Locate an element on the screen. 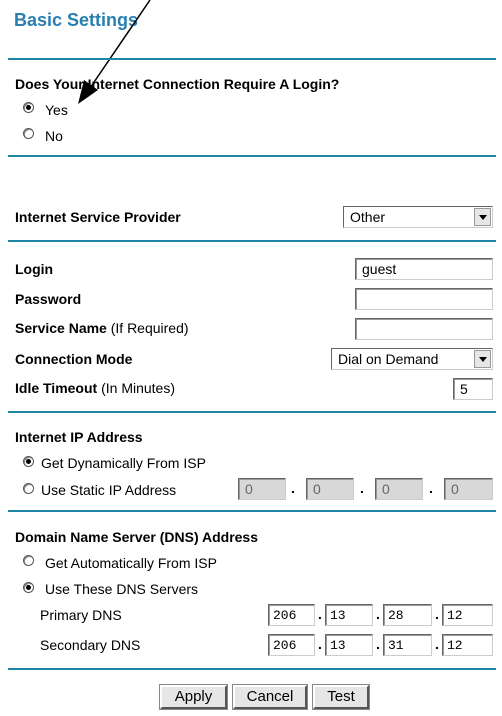 This screenshot has width=502, height=716. dns-manual-label: Use These DNS Servers is located at coordinates (122, 589).